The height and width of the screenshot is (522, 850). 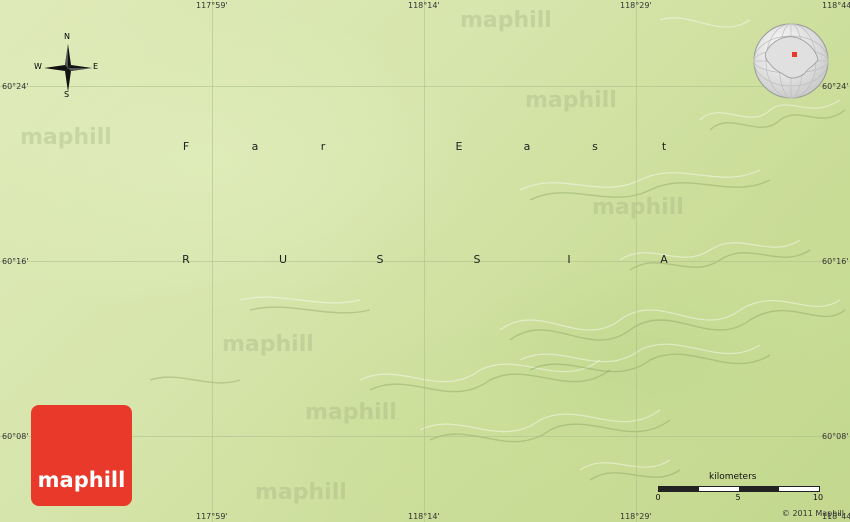 I want to click on scale-title: kilometers, so click(x=733, y=477).